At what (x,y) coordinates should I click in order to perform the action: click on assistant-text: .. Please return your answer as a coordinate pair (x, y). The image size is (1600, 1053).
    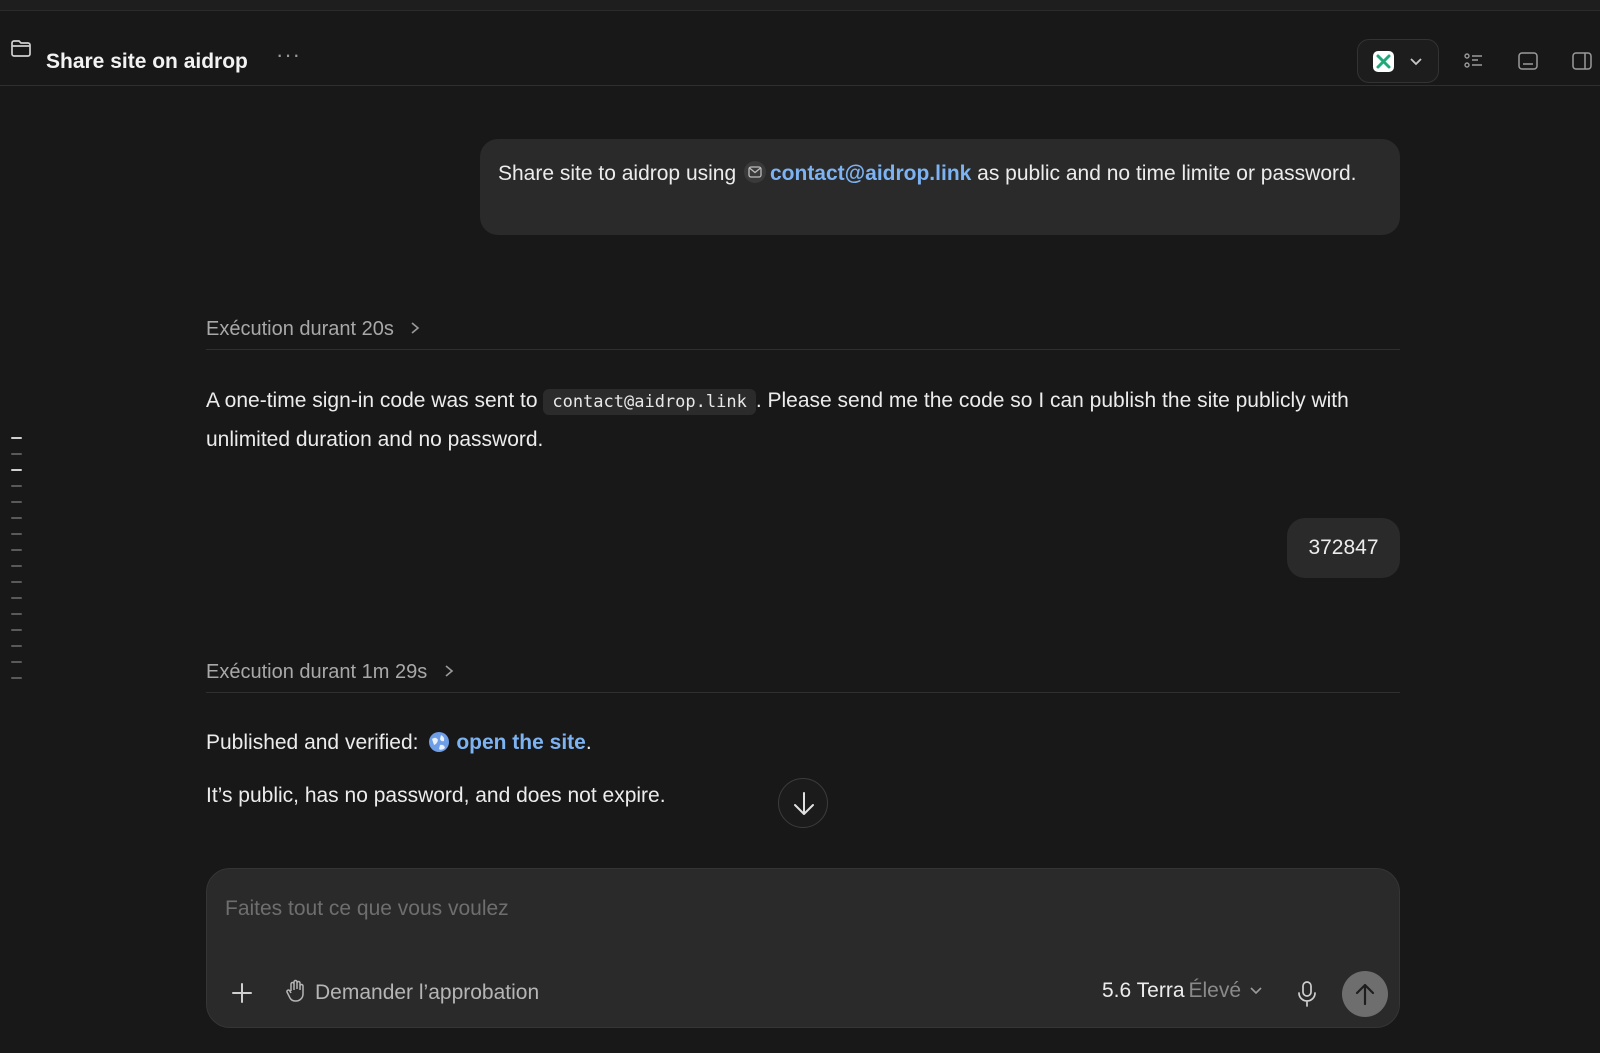
    Looking at the image, I should click on (588, 742).